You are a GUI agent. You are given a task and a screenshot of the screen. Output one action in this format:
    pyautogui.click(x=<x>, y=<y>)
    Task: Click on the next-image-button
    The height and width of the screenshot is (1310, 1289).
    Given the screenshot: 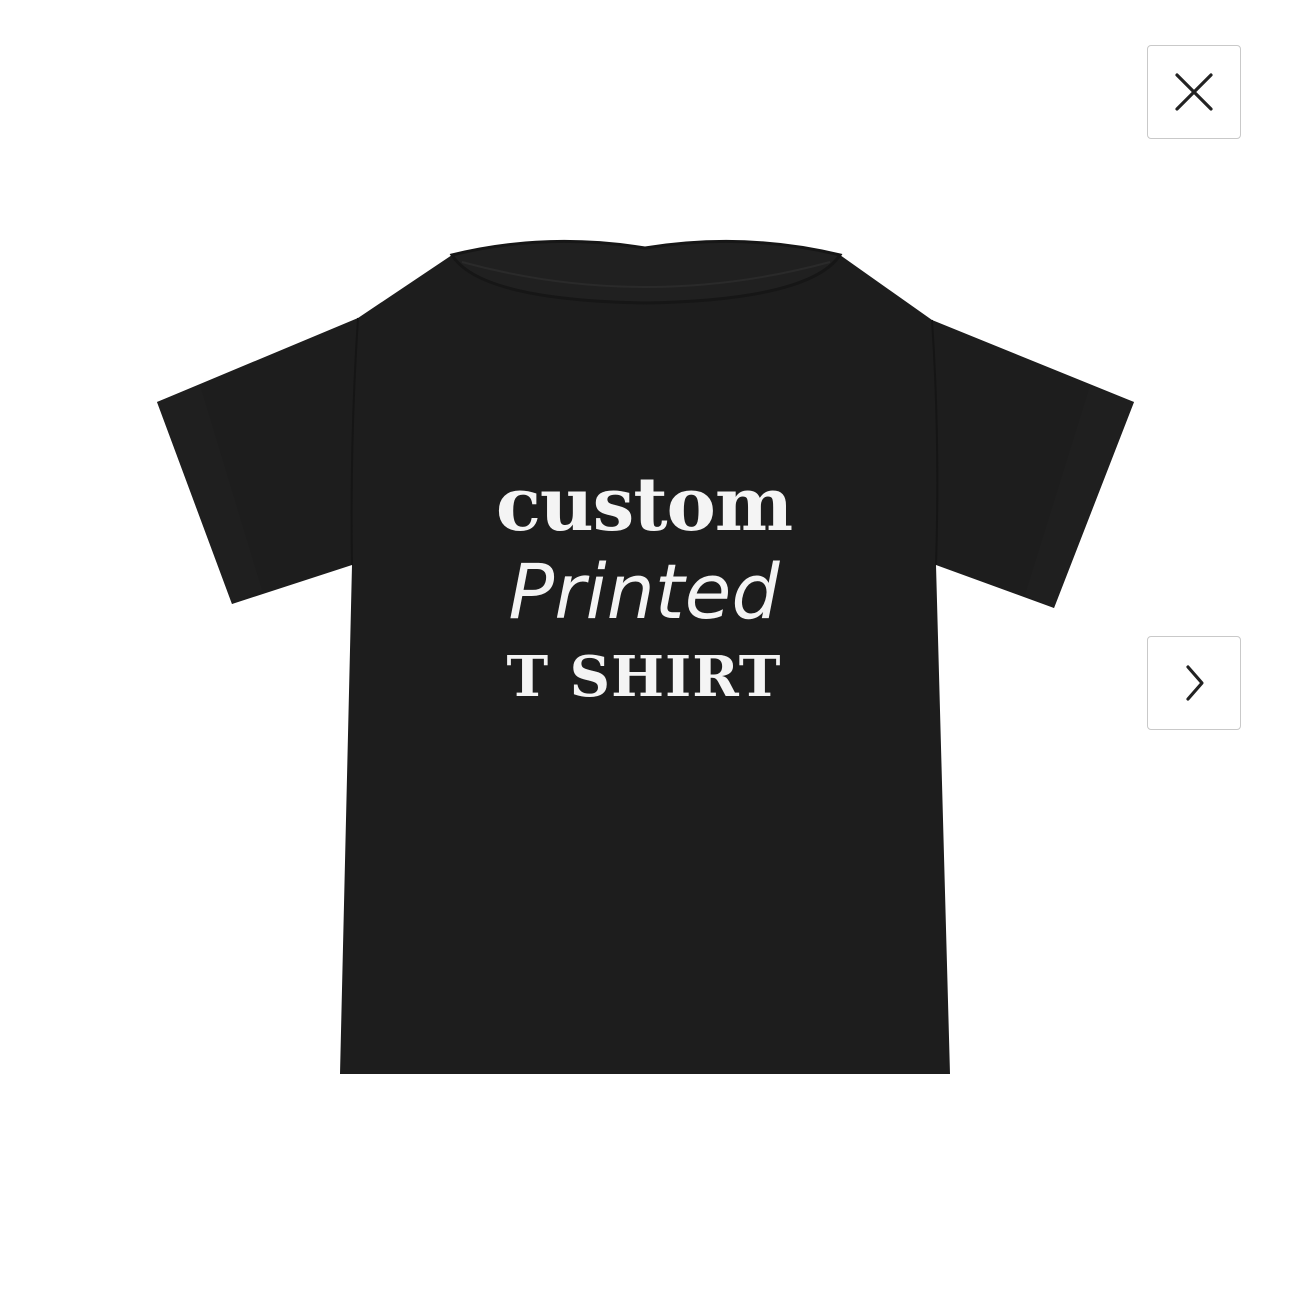 What is the action you would take?
    pyautogui.click(x=1194, y=683)
    